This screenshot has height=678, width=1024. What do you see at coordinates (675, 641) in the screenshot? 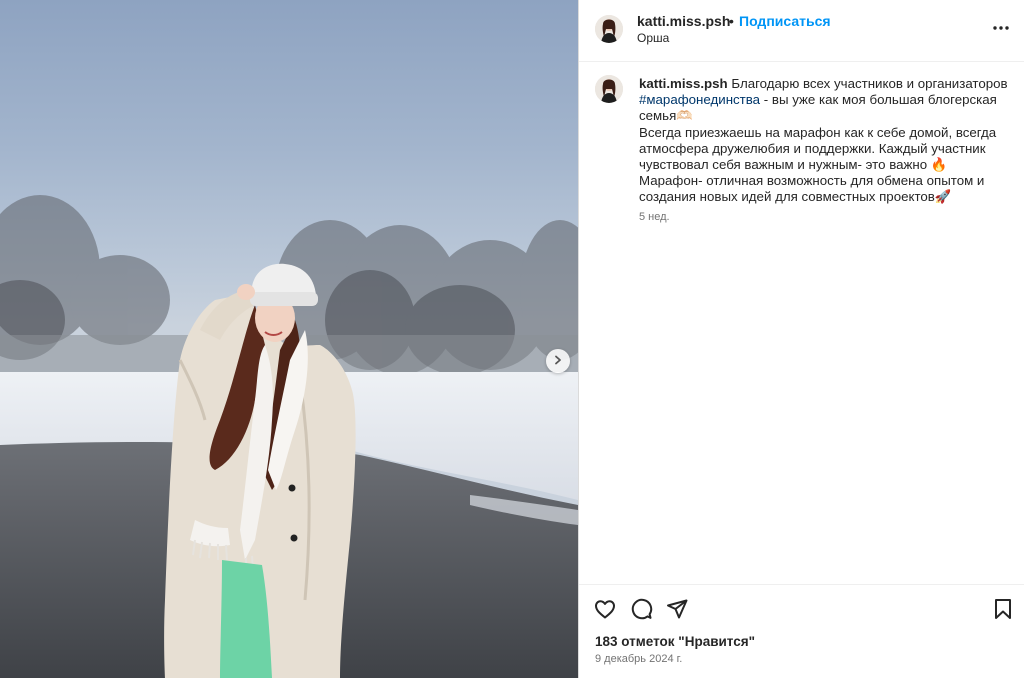
I see `likes-count: 183 отметок "Нравится"` at bounding box center [675, 641].